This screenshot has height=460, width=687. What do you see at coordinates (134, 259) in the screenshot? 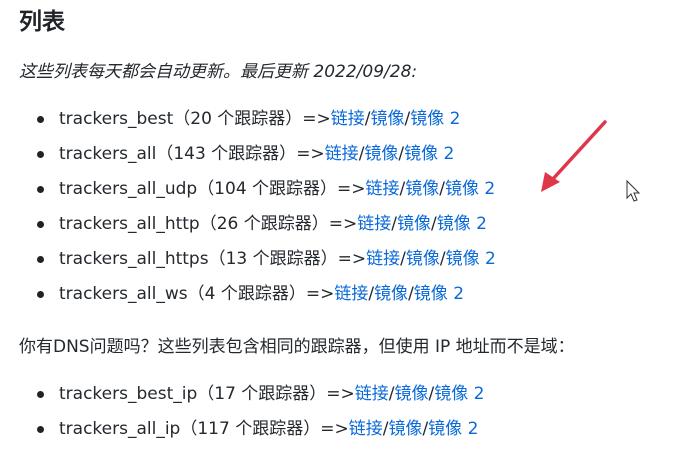
I see `tracker-name: trackers_all_https` at bounding box center [134, 259].